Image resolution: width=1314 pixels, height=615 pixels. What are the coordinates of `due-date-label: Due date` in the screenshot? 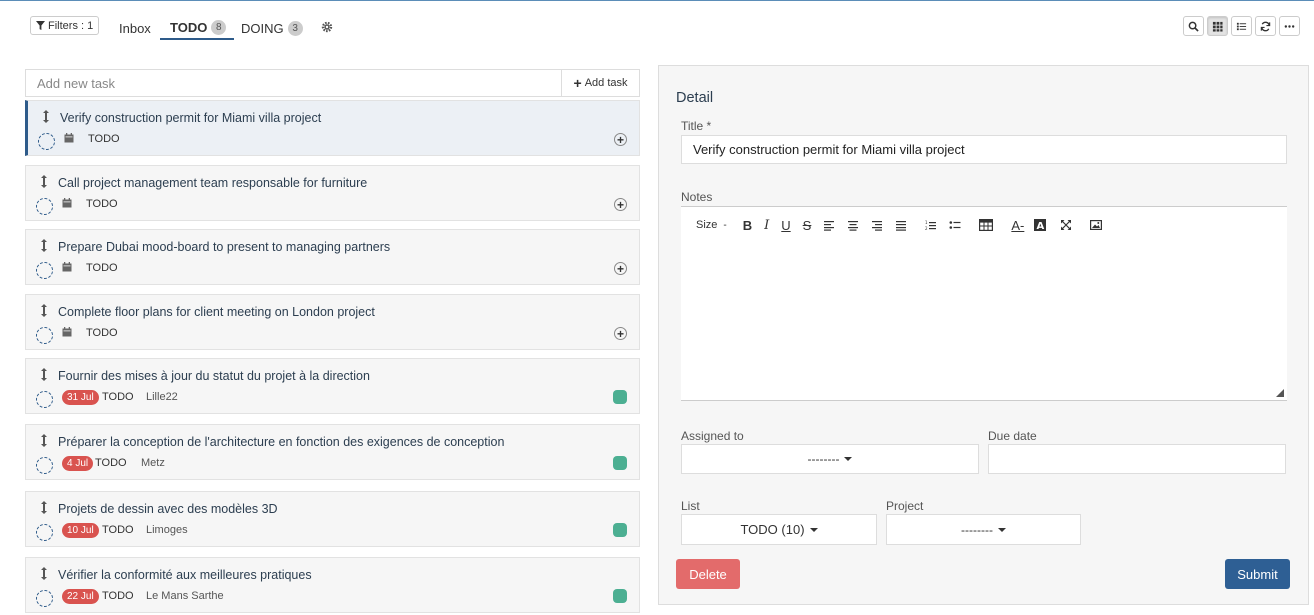 It's located at (1012, 436).